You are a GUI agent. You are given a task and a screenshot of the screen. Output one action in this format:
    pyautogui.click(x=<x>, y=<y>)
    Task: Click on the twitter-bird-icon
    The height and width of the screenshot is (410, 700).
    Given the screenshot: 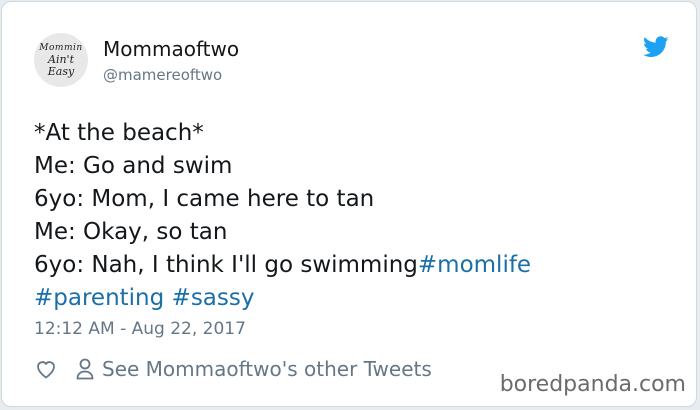 What is the action you would take?
    pyautogui.click(x=656, y=47)
    